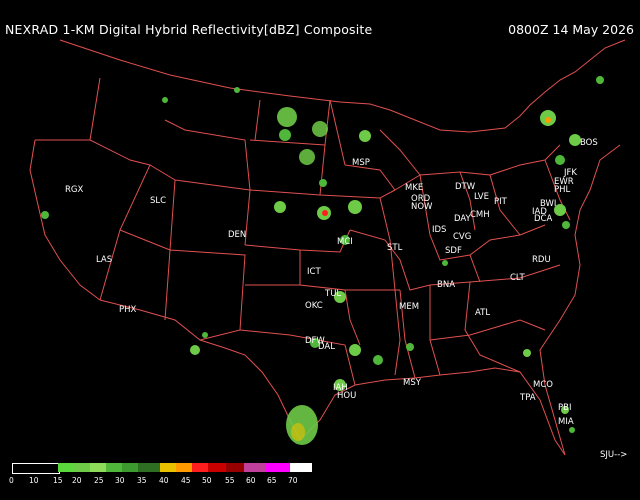  Describe the element at coordinates (541, 260) in the screenshot. I see `station-label: RDU` at that location.